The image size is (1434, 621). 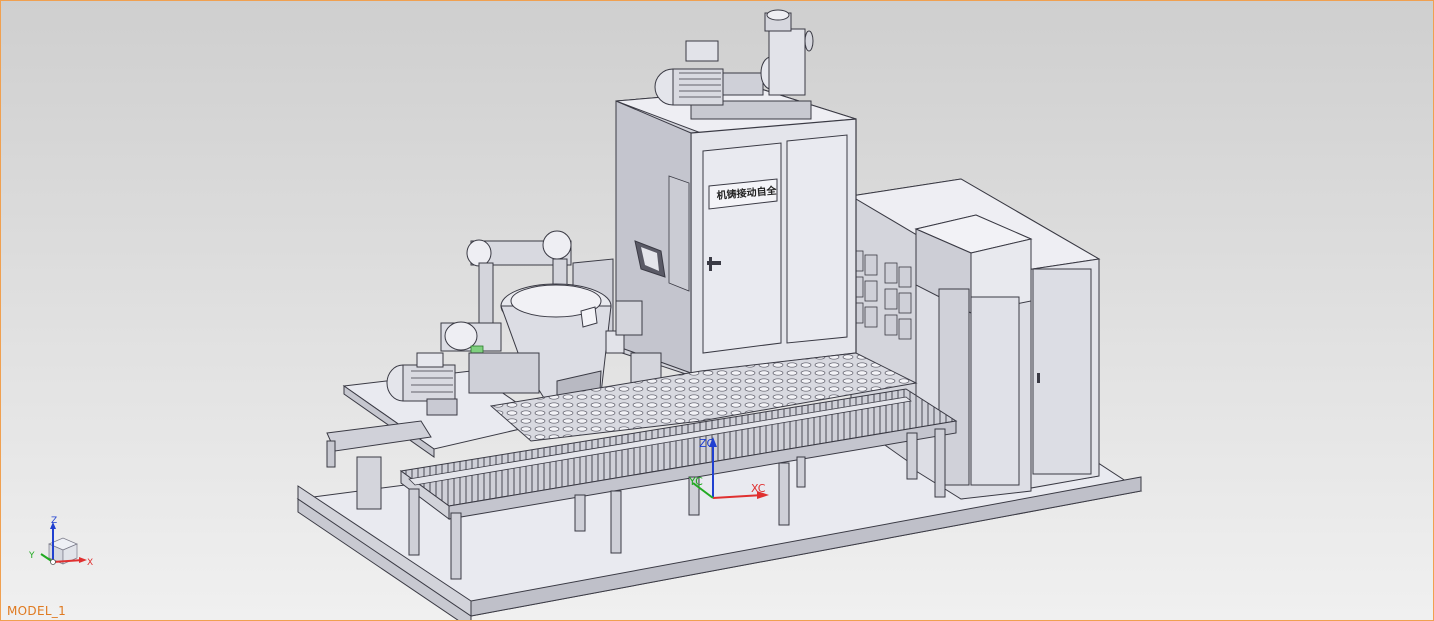 What do you see at coordinates (734, 64) in the screenshot?
I see `pump-motor-assembly` at bounding box center [734, 64].